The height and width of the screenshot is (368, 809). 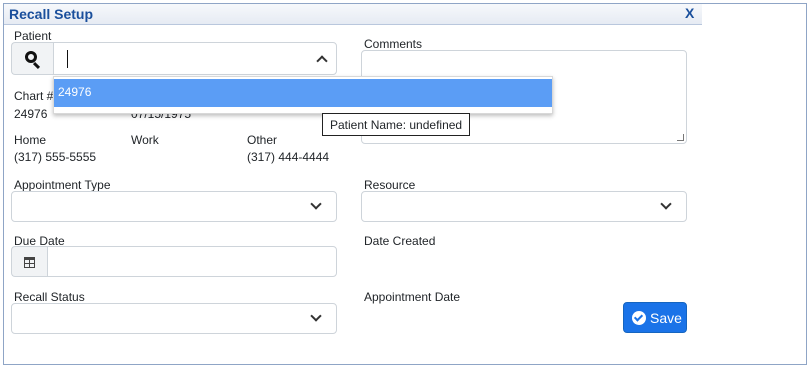 I want to click on title-bar: Recall Setup X, so click(x=353, y=14).